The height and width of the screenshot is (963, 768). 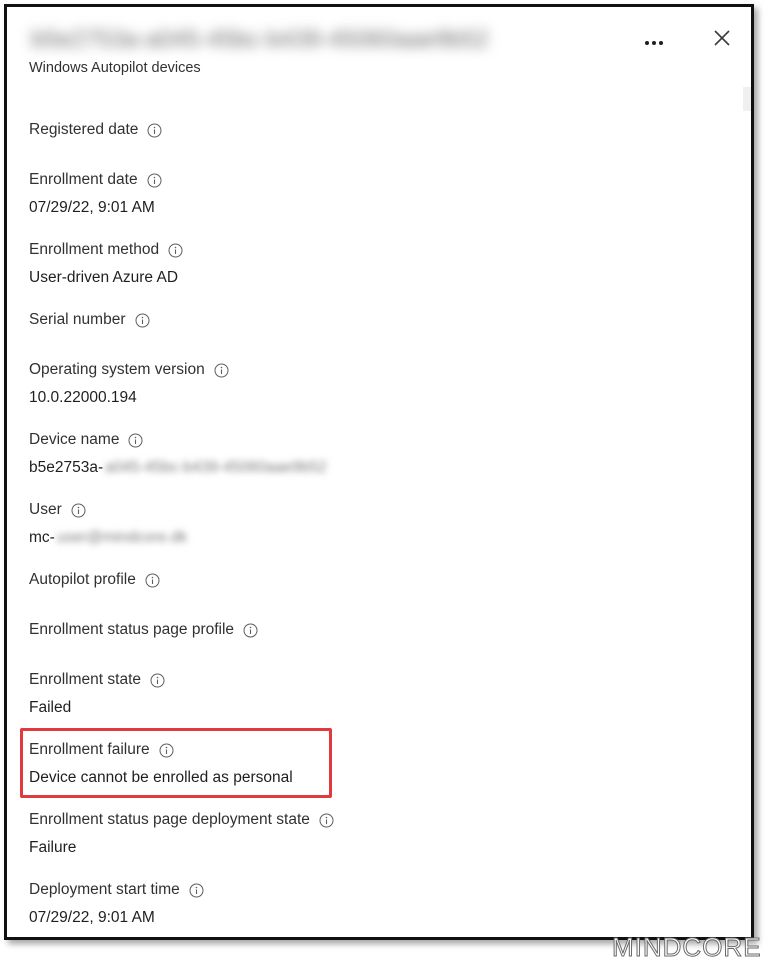 I want to click on field-label: User, so click(x=329, y=510).